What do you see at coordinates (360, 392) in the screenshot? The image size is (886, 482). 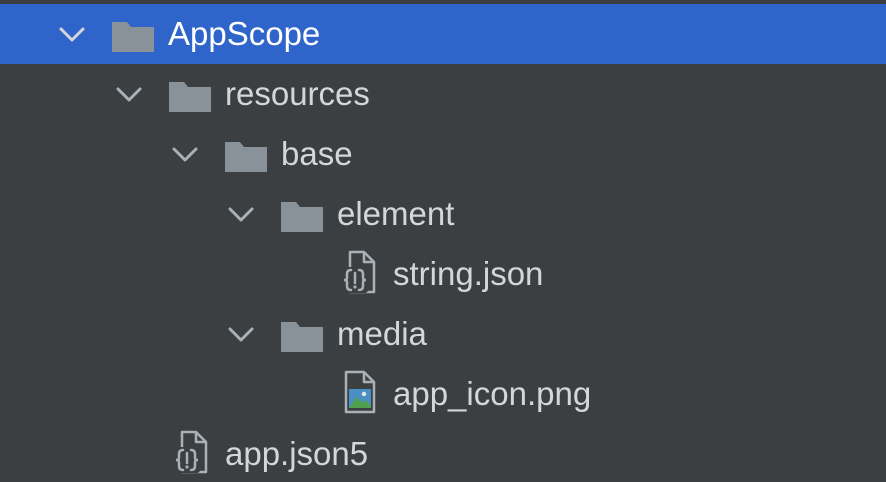 I see `image-file-icon` at bounding box center [360, 392].